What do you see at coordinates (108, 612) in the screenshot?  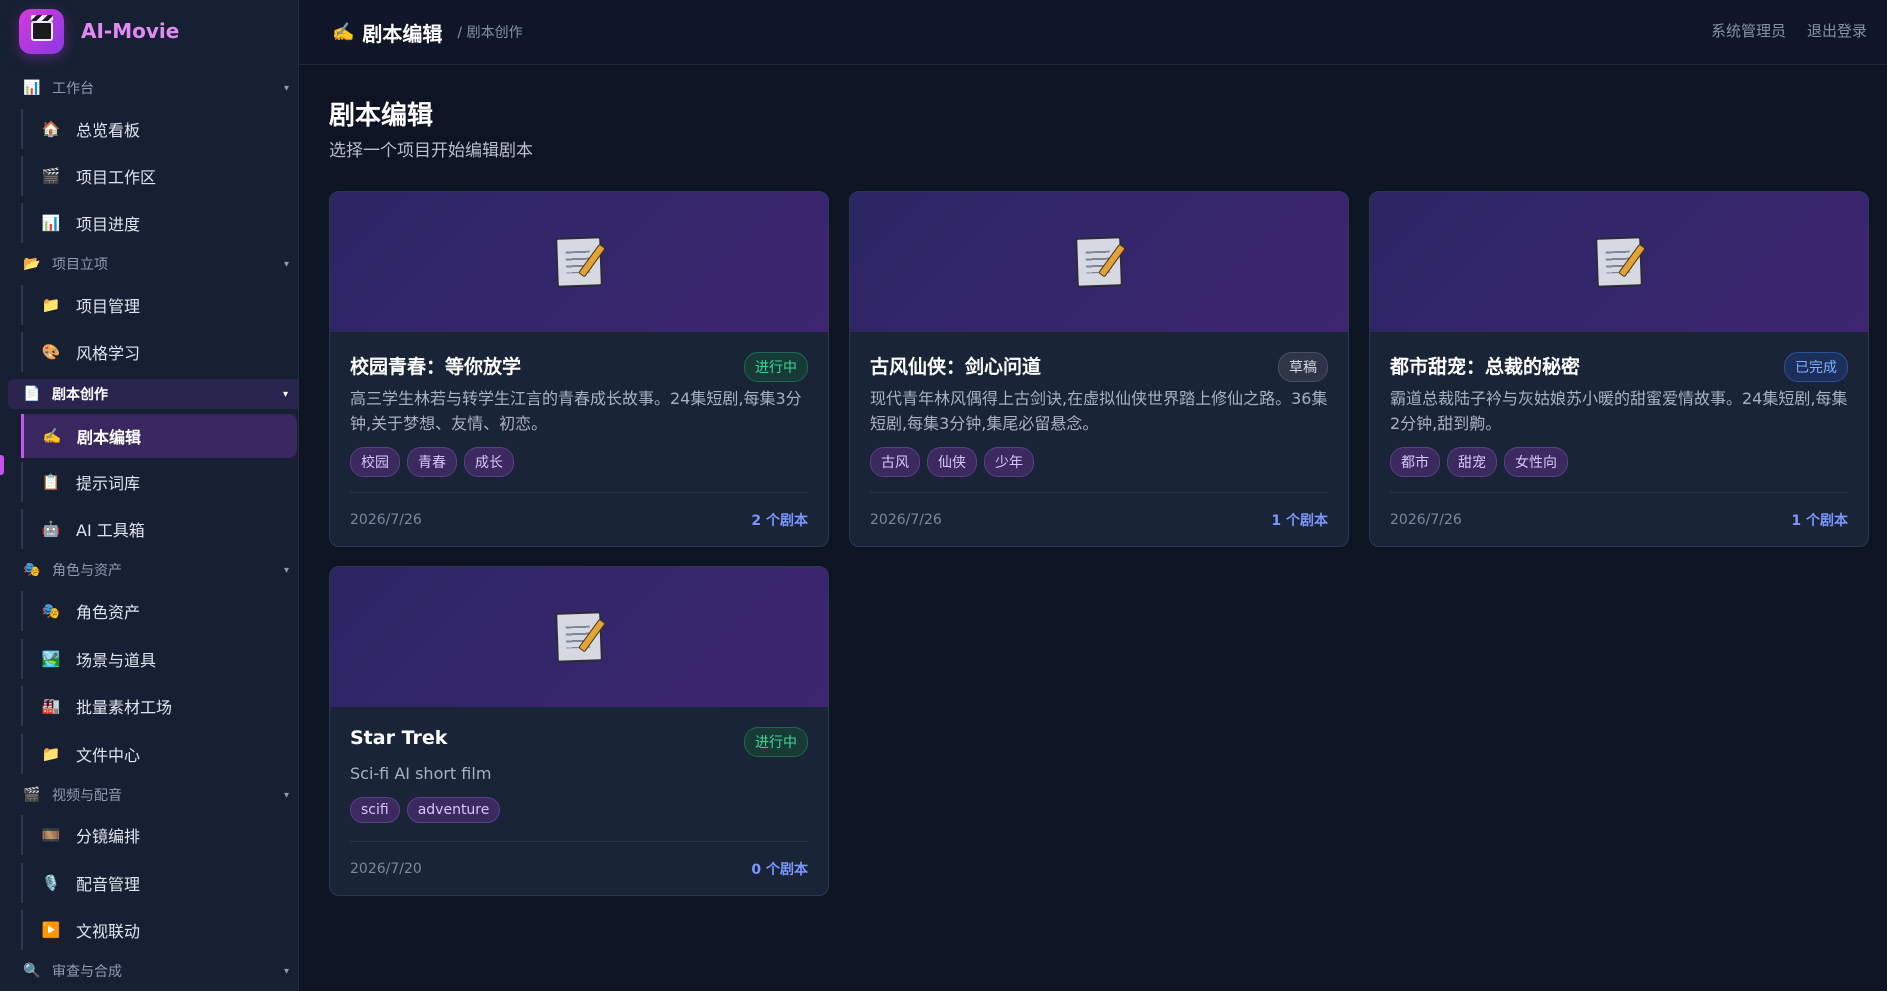 I see `sidebar-item-label: 角色资产` at bounding box center [108, 612].